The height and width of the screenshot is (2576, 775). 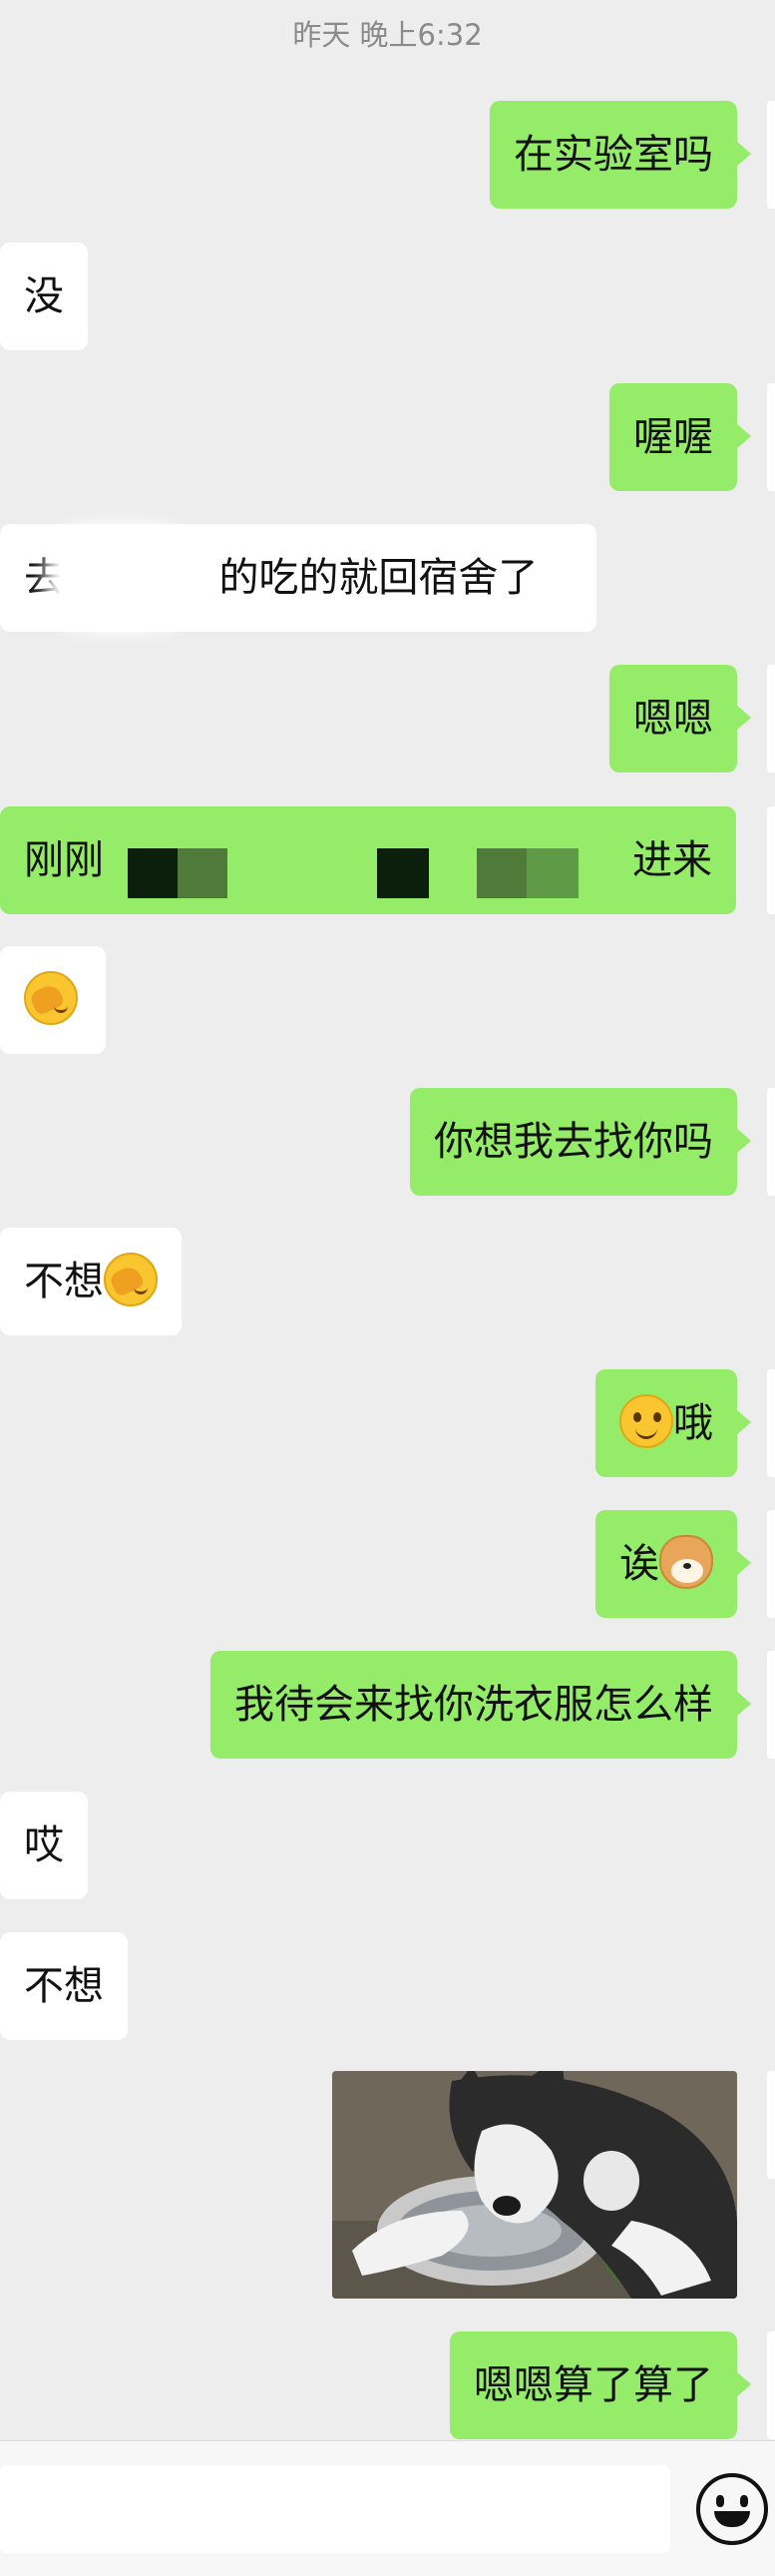 I want to click on redaction-blur, so click(x=120, y=578).